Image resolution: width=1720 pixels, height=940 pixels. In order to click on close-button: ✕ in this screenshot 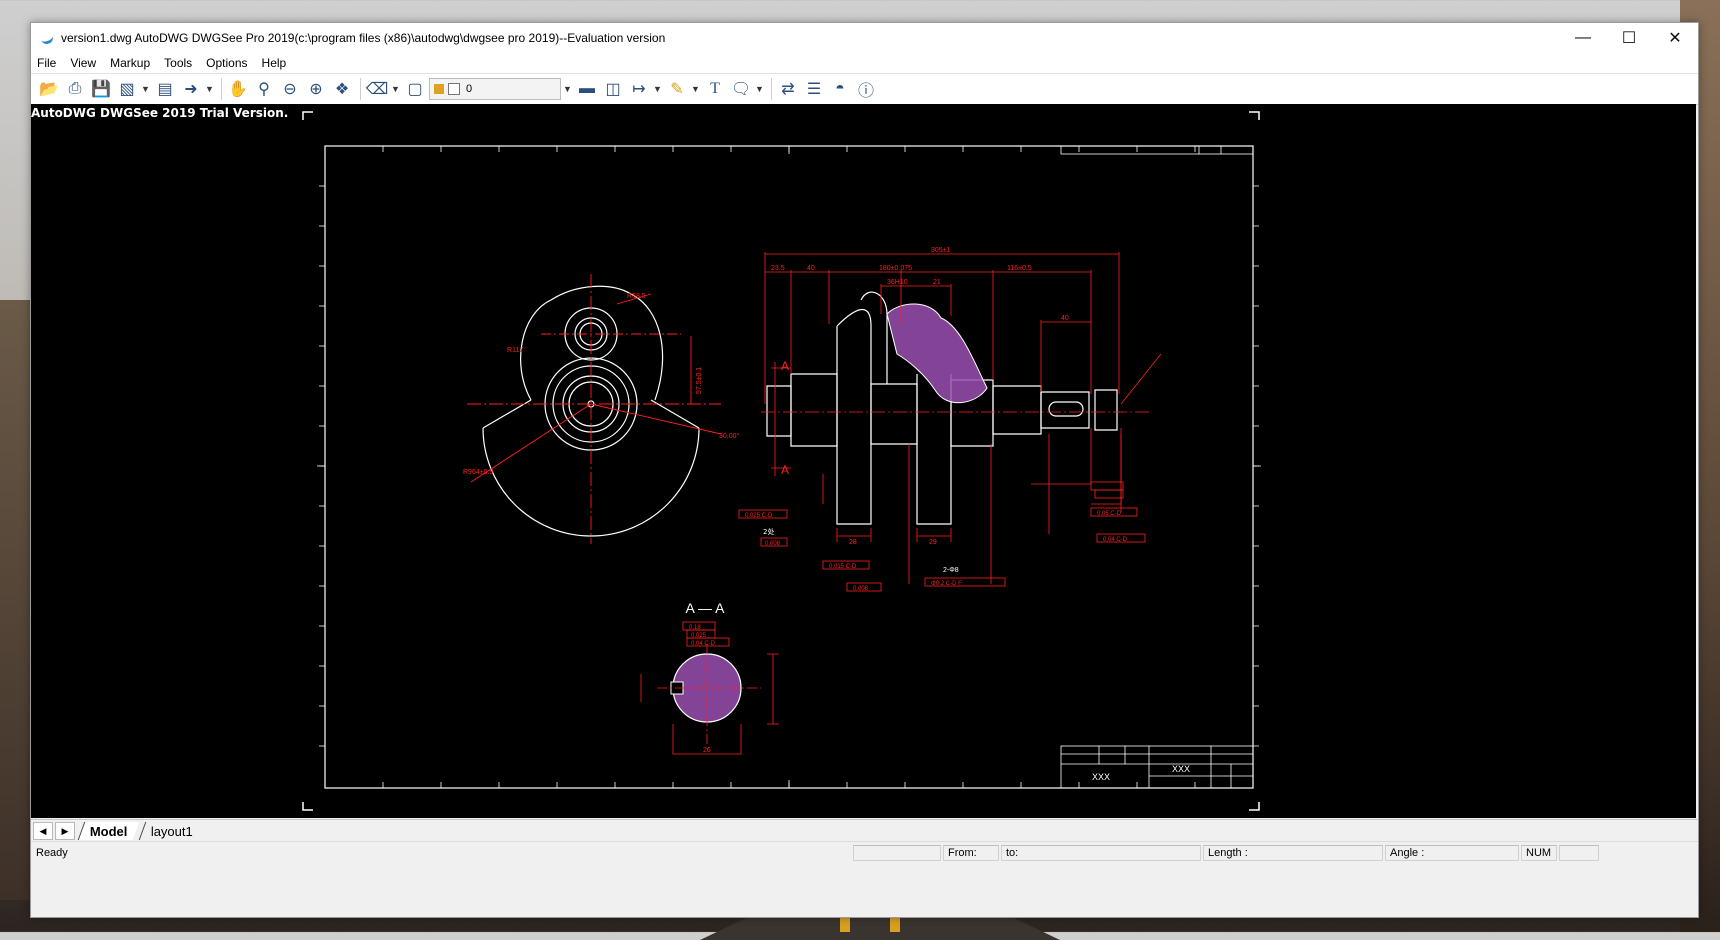, I will do `click(1675, 38)`.